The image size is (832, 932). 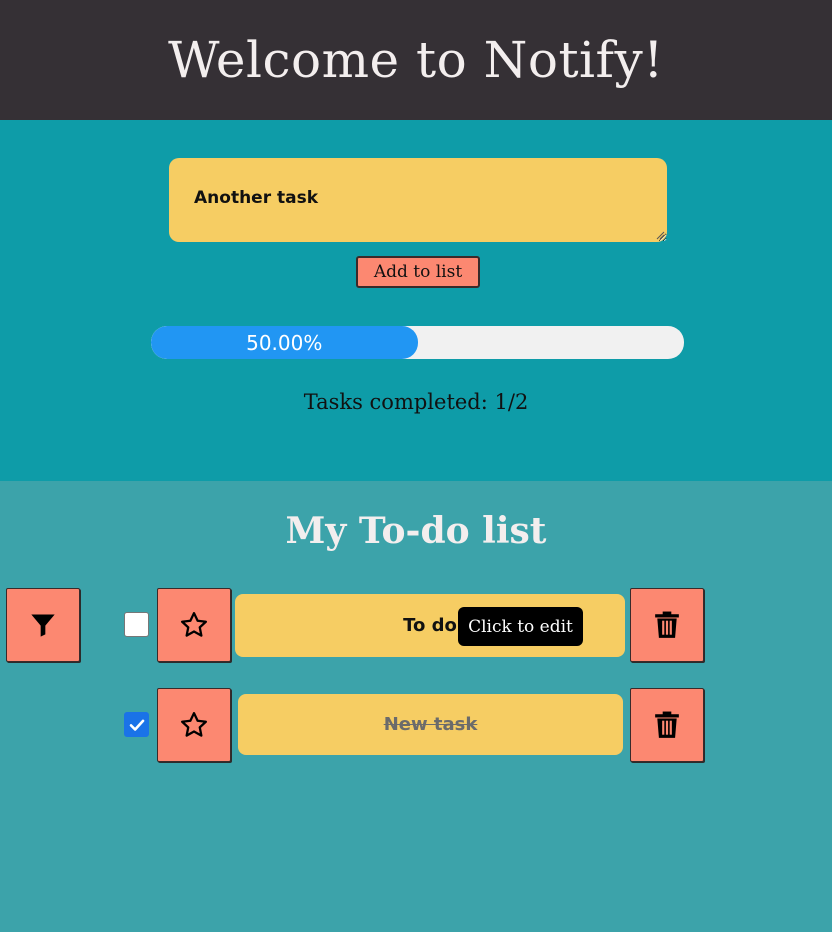 What do you see at coordinates (416, 402) in the screenshot?
I see `tasks-completed-text: Tasks completed: 1/2` at bounding box center [416, 402].